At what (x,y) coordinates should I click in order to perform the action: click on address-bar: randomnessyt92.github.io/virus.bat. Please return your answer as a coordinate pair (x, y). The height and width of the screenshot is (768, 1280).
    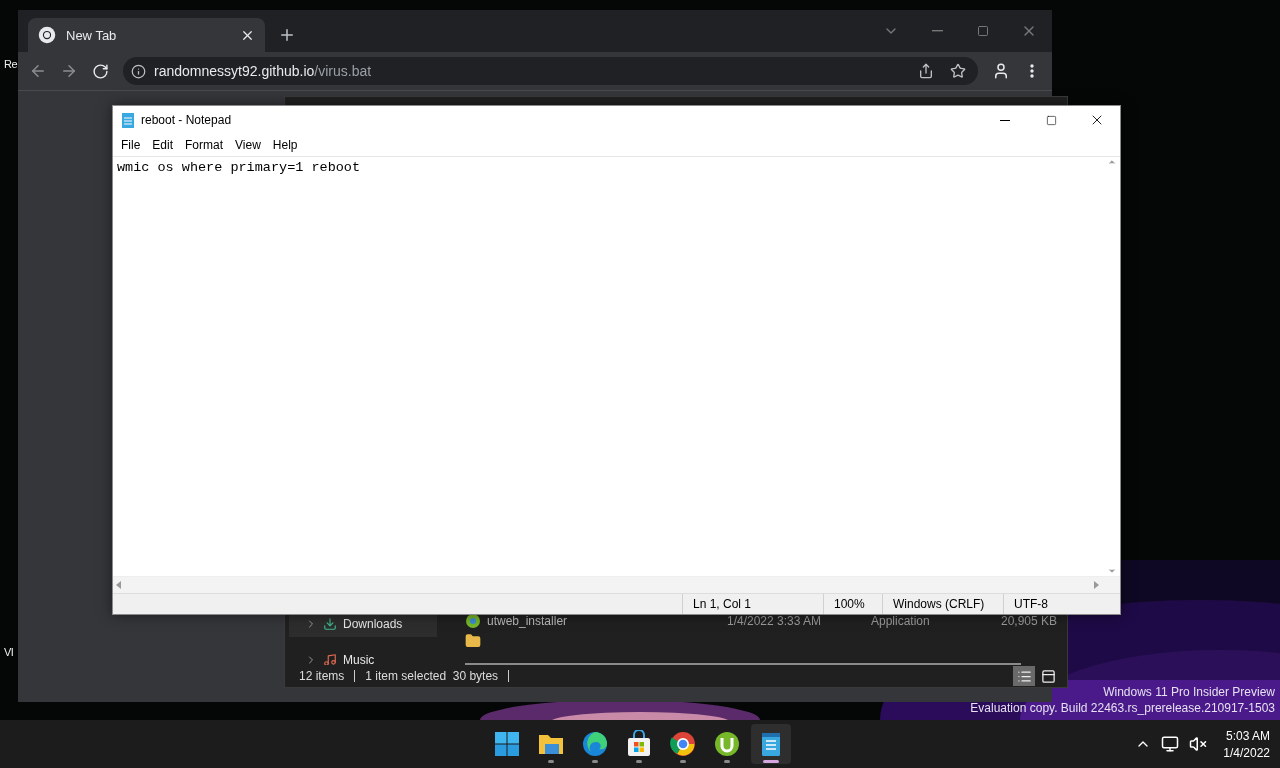
    Looking at the image, I should click on (550, 71).